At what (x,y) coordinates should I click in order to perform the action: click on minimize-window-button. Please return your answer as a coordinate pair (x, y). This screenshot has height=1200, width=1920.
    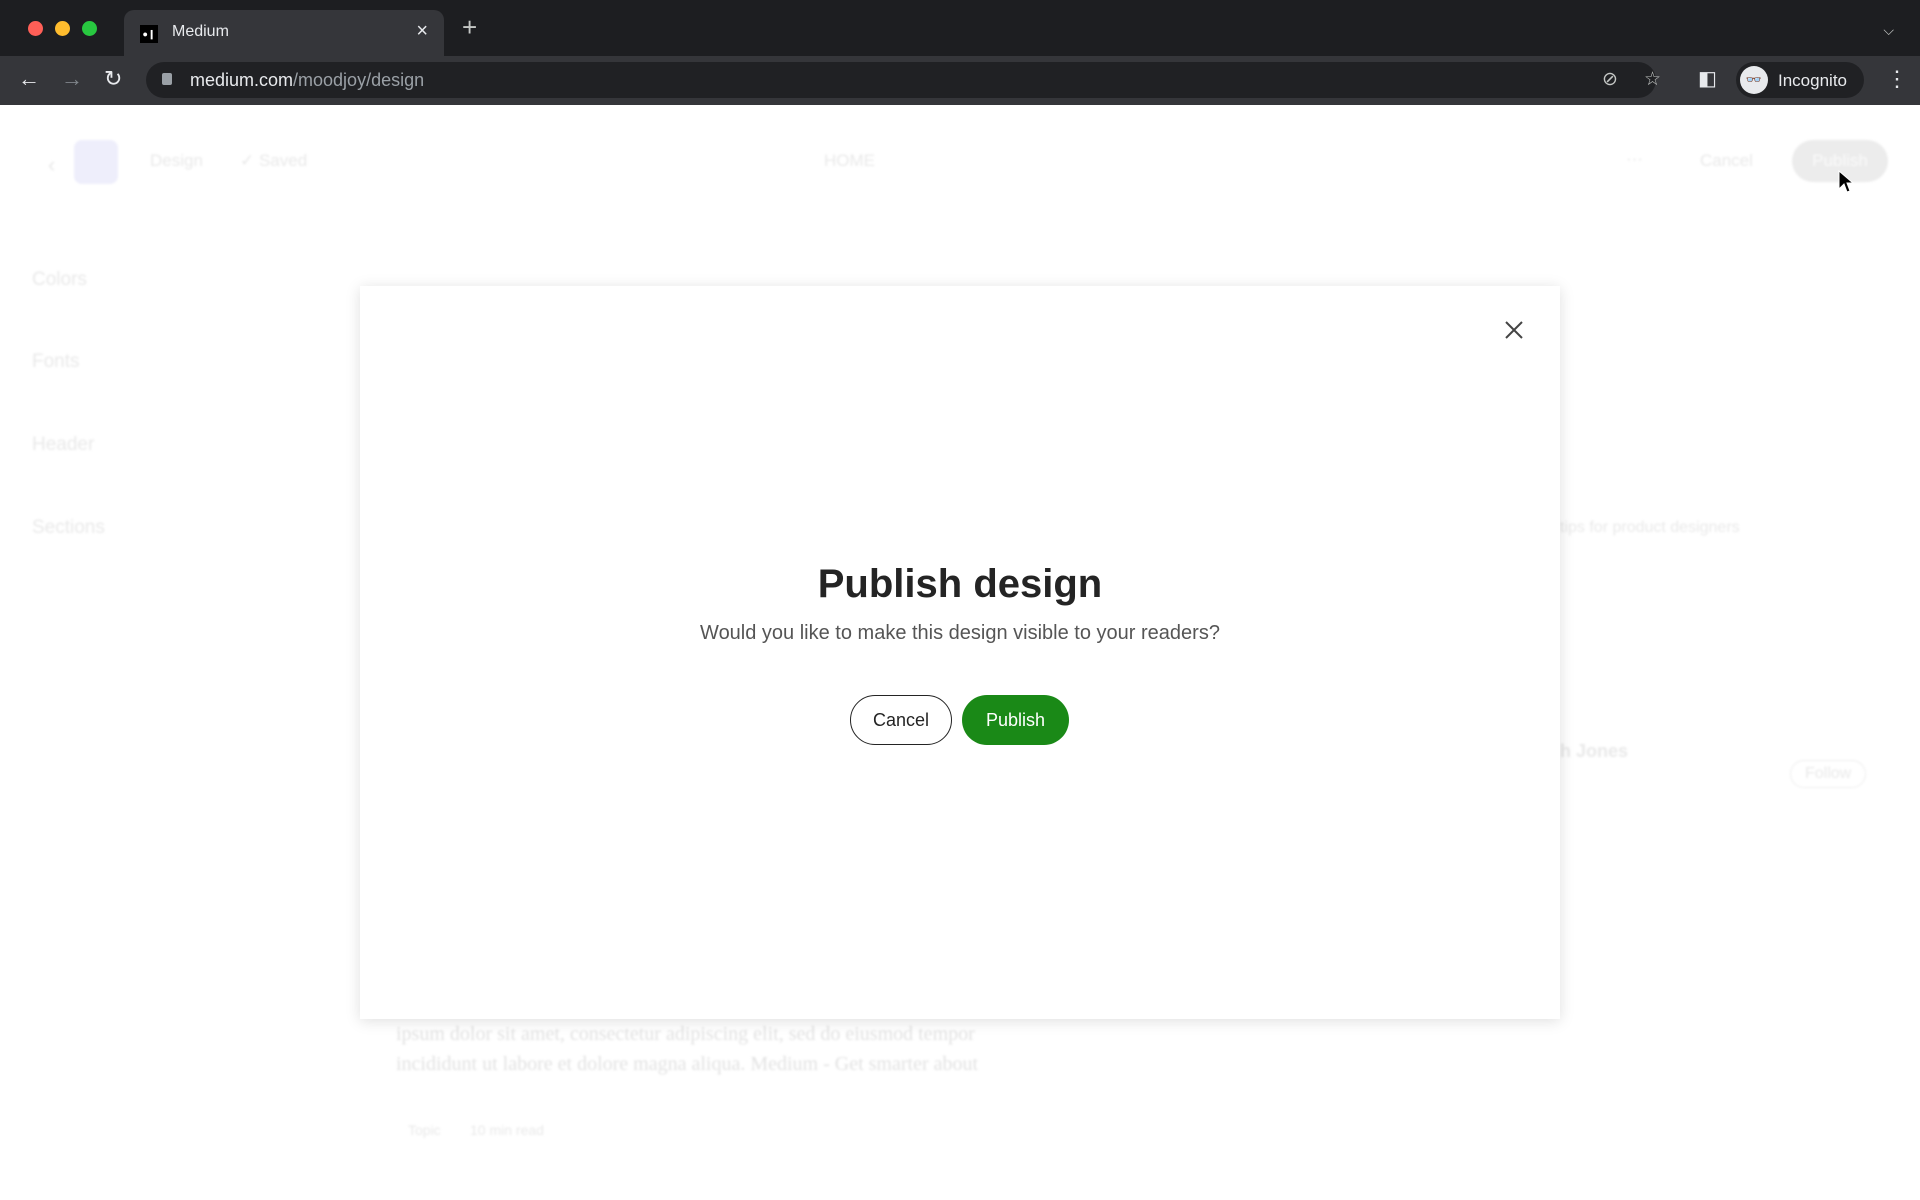
    Looking at the image, I should click on (62, 28).